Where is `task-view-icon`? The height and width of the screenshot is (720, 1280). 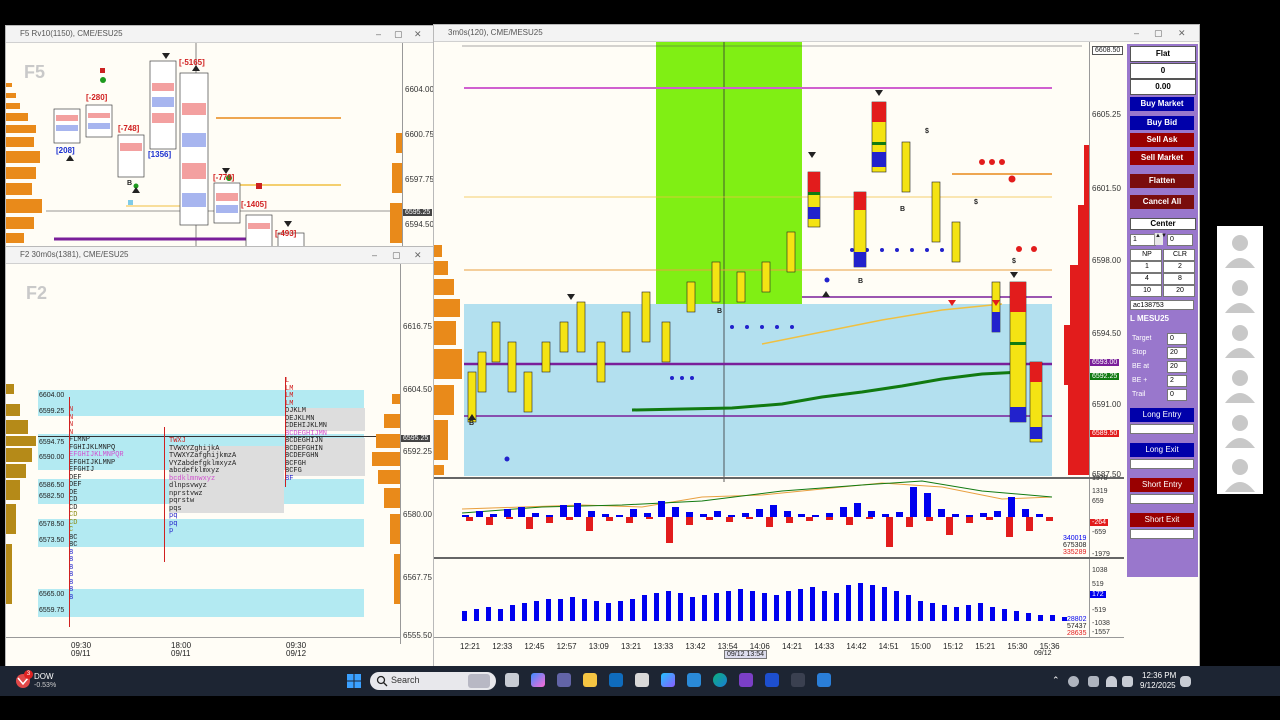
task-view-icon is located at coordinates (512, 680).